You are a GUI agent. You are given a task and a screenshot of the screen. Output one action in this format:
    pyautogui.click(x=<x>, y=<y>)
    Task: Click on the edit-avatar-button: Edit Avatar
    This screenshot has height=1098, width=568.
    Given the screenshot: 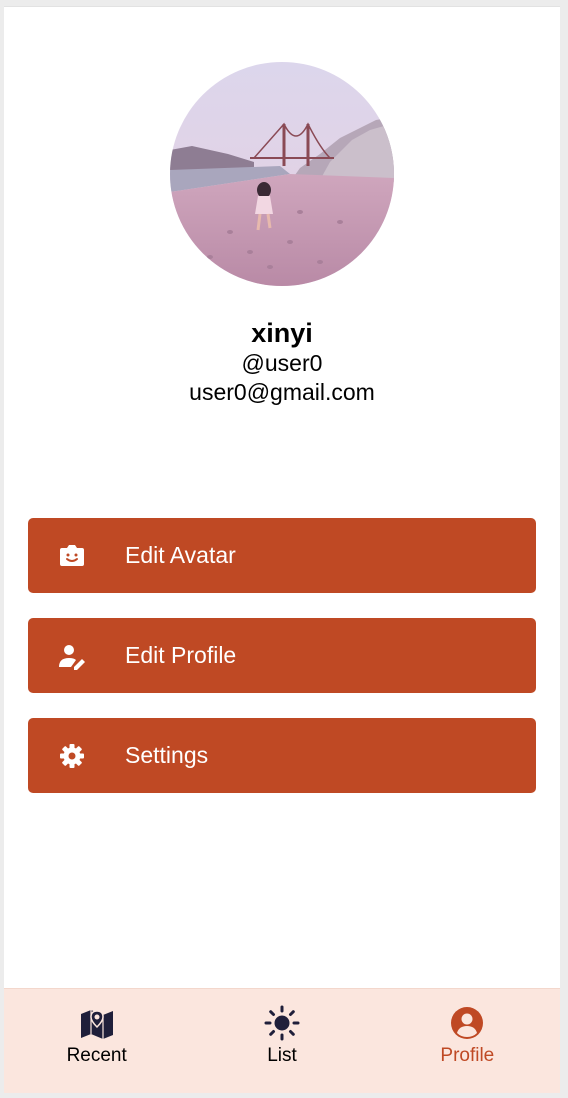 What is the action you would take?
    pyautogui.click(x=282, y=555)
    